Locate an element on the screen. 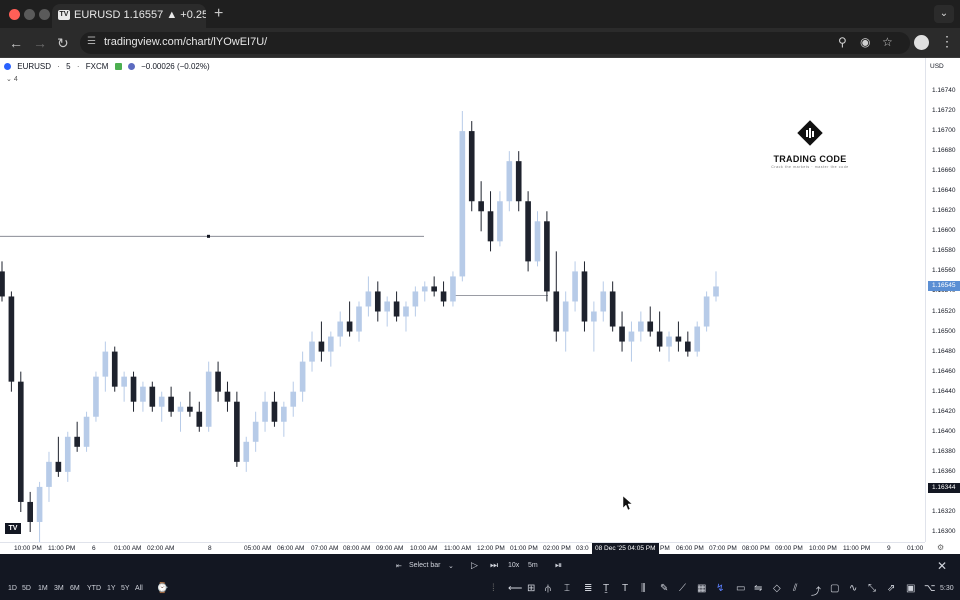 The width and height of the screenshot is (960, 600). price-label: 1.16320 is located at coordinates (944, 511).